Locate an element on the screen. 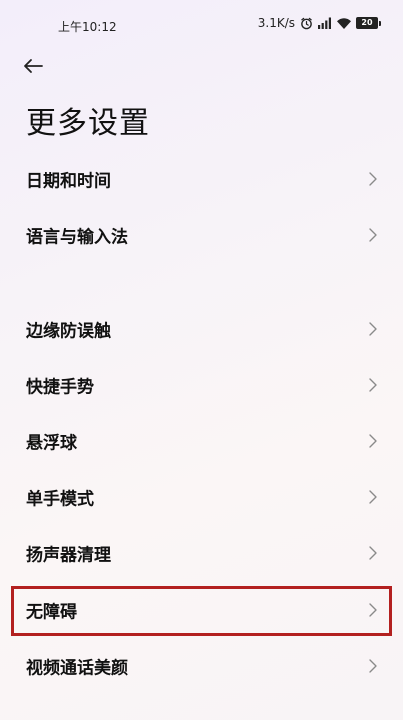  settings-item-accessibility: 无障碍 is located at coordinates (201, 610).